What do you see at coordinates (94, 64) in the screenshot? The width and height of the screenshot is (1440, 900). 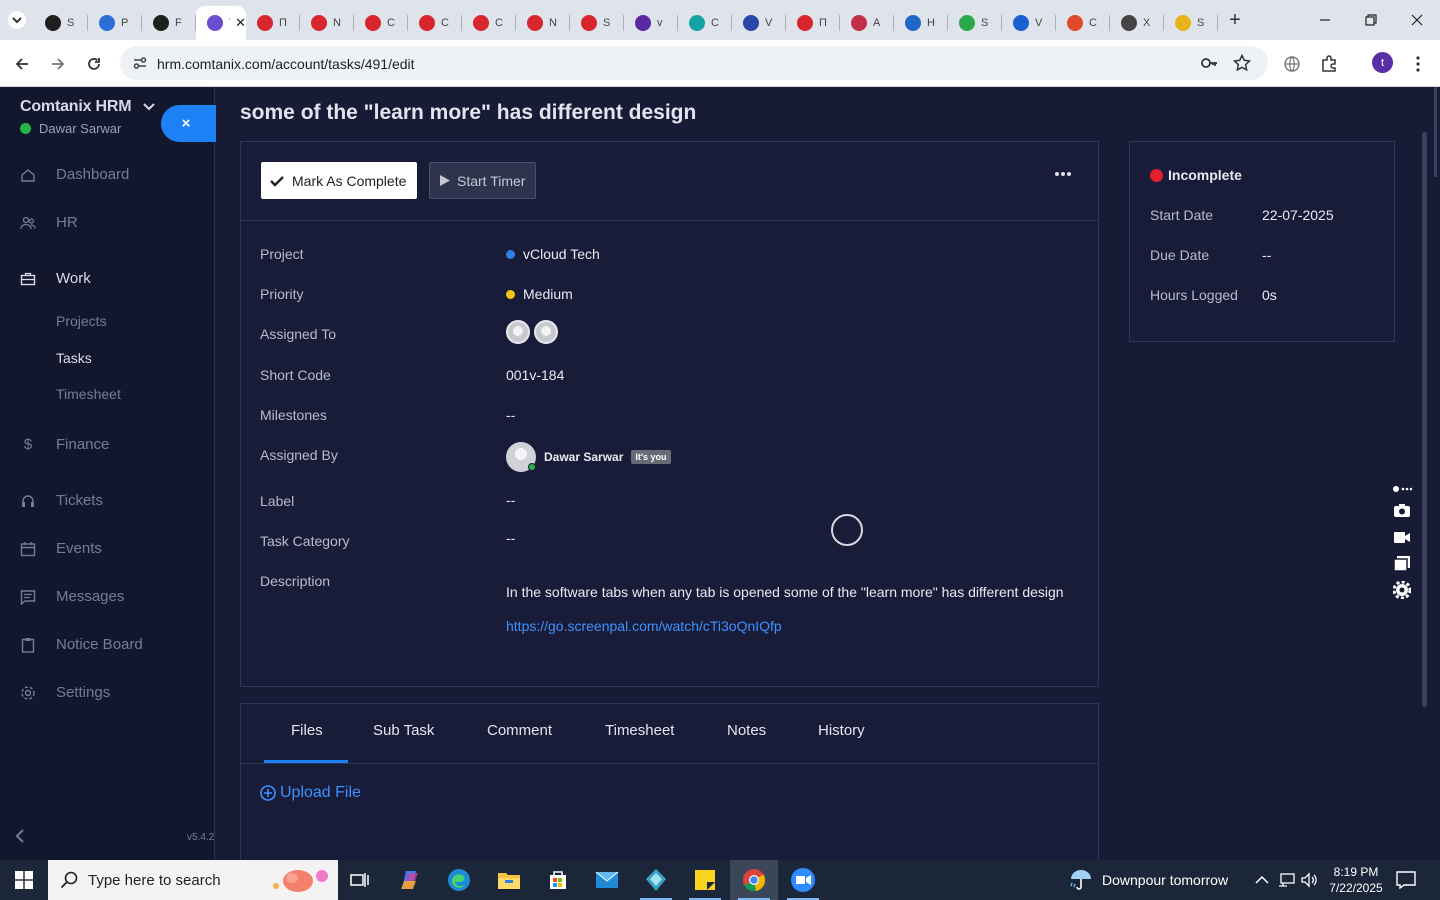 I see `reload-button` at bounding box center [94, 64].